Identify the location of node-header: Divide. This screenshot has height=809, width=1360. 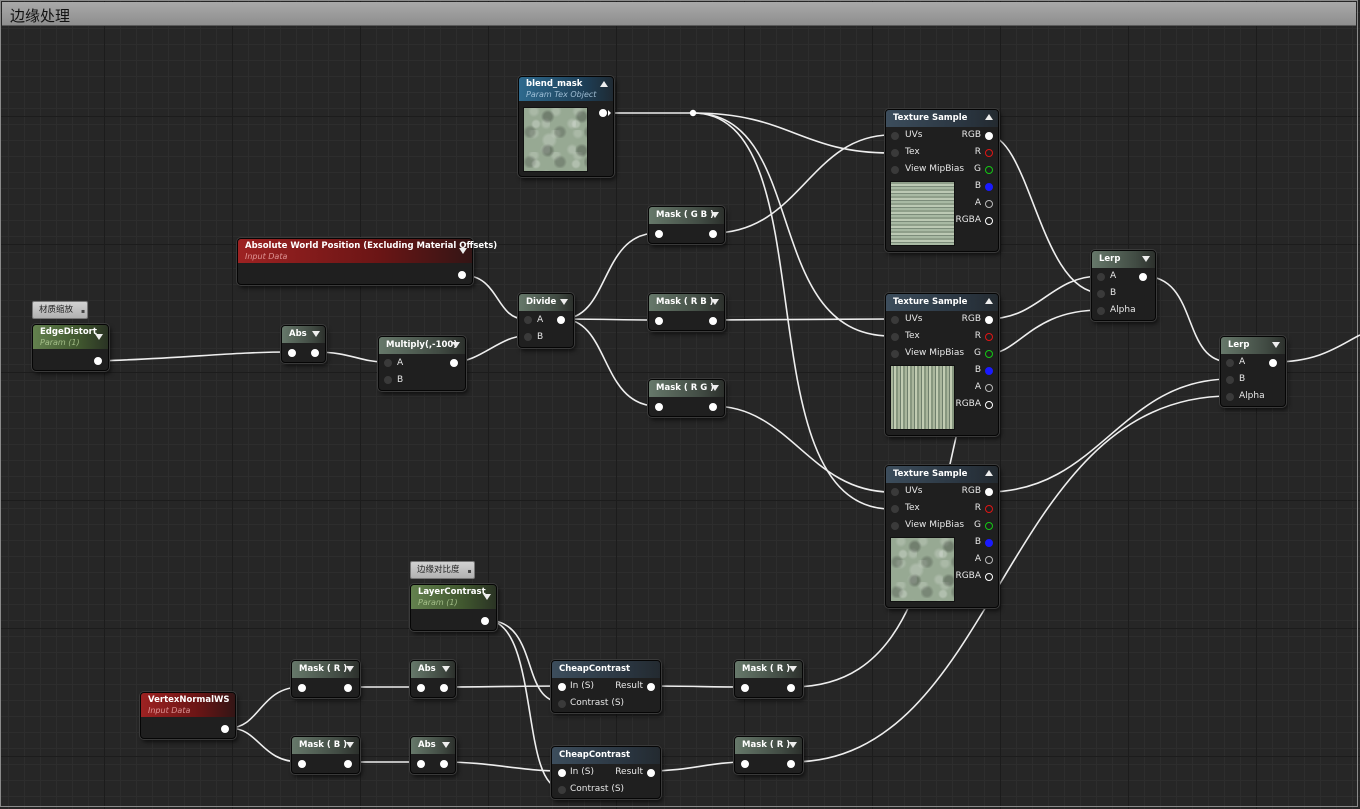
(546, 302).